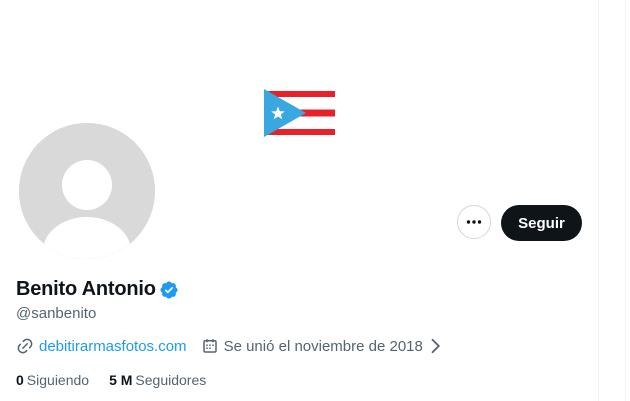  I want to click on more-options-button, so click(474, 222).